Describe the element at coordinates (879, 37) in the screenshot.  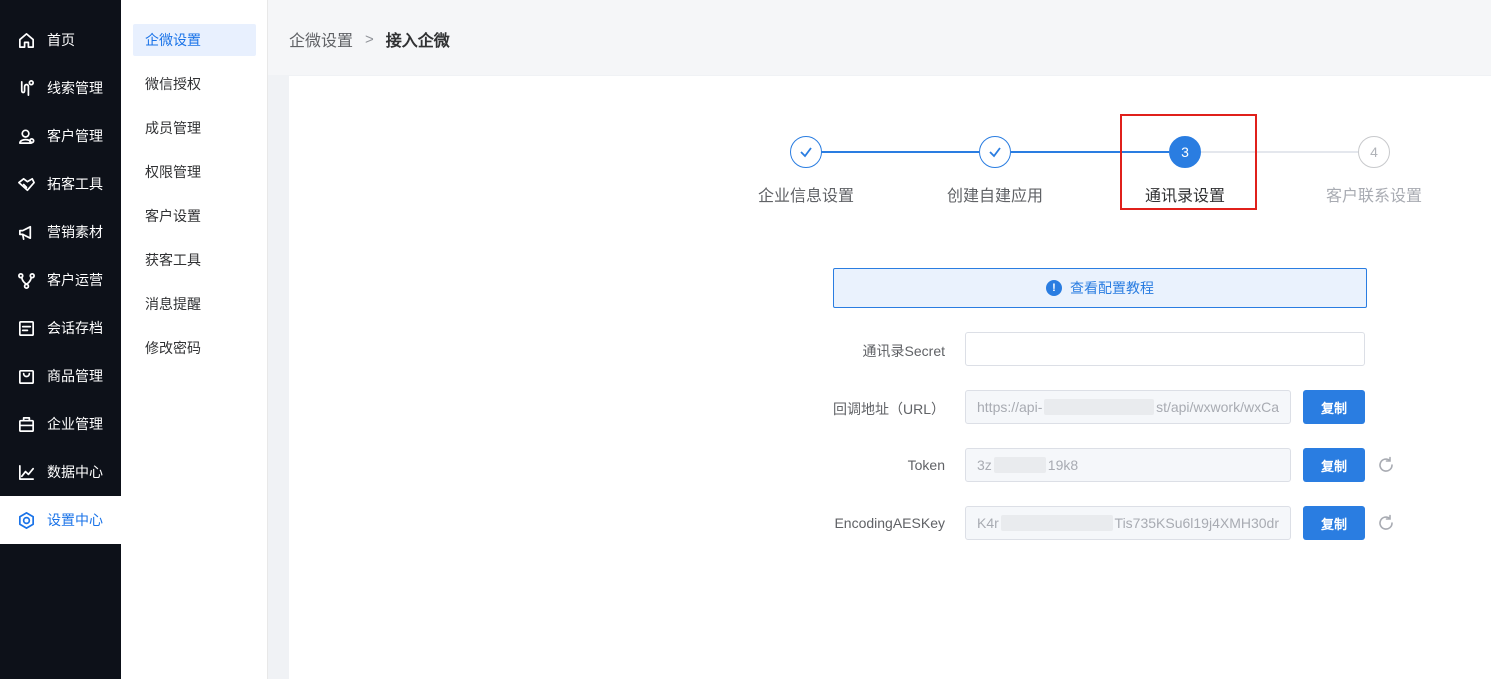
I see `top-bar: 企微设置 > 接入企微` at that location.